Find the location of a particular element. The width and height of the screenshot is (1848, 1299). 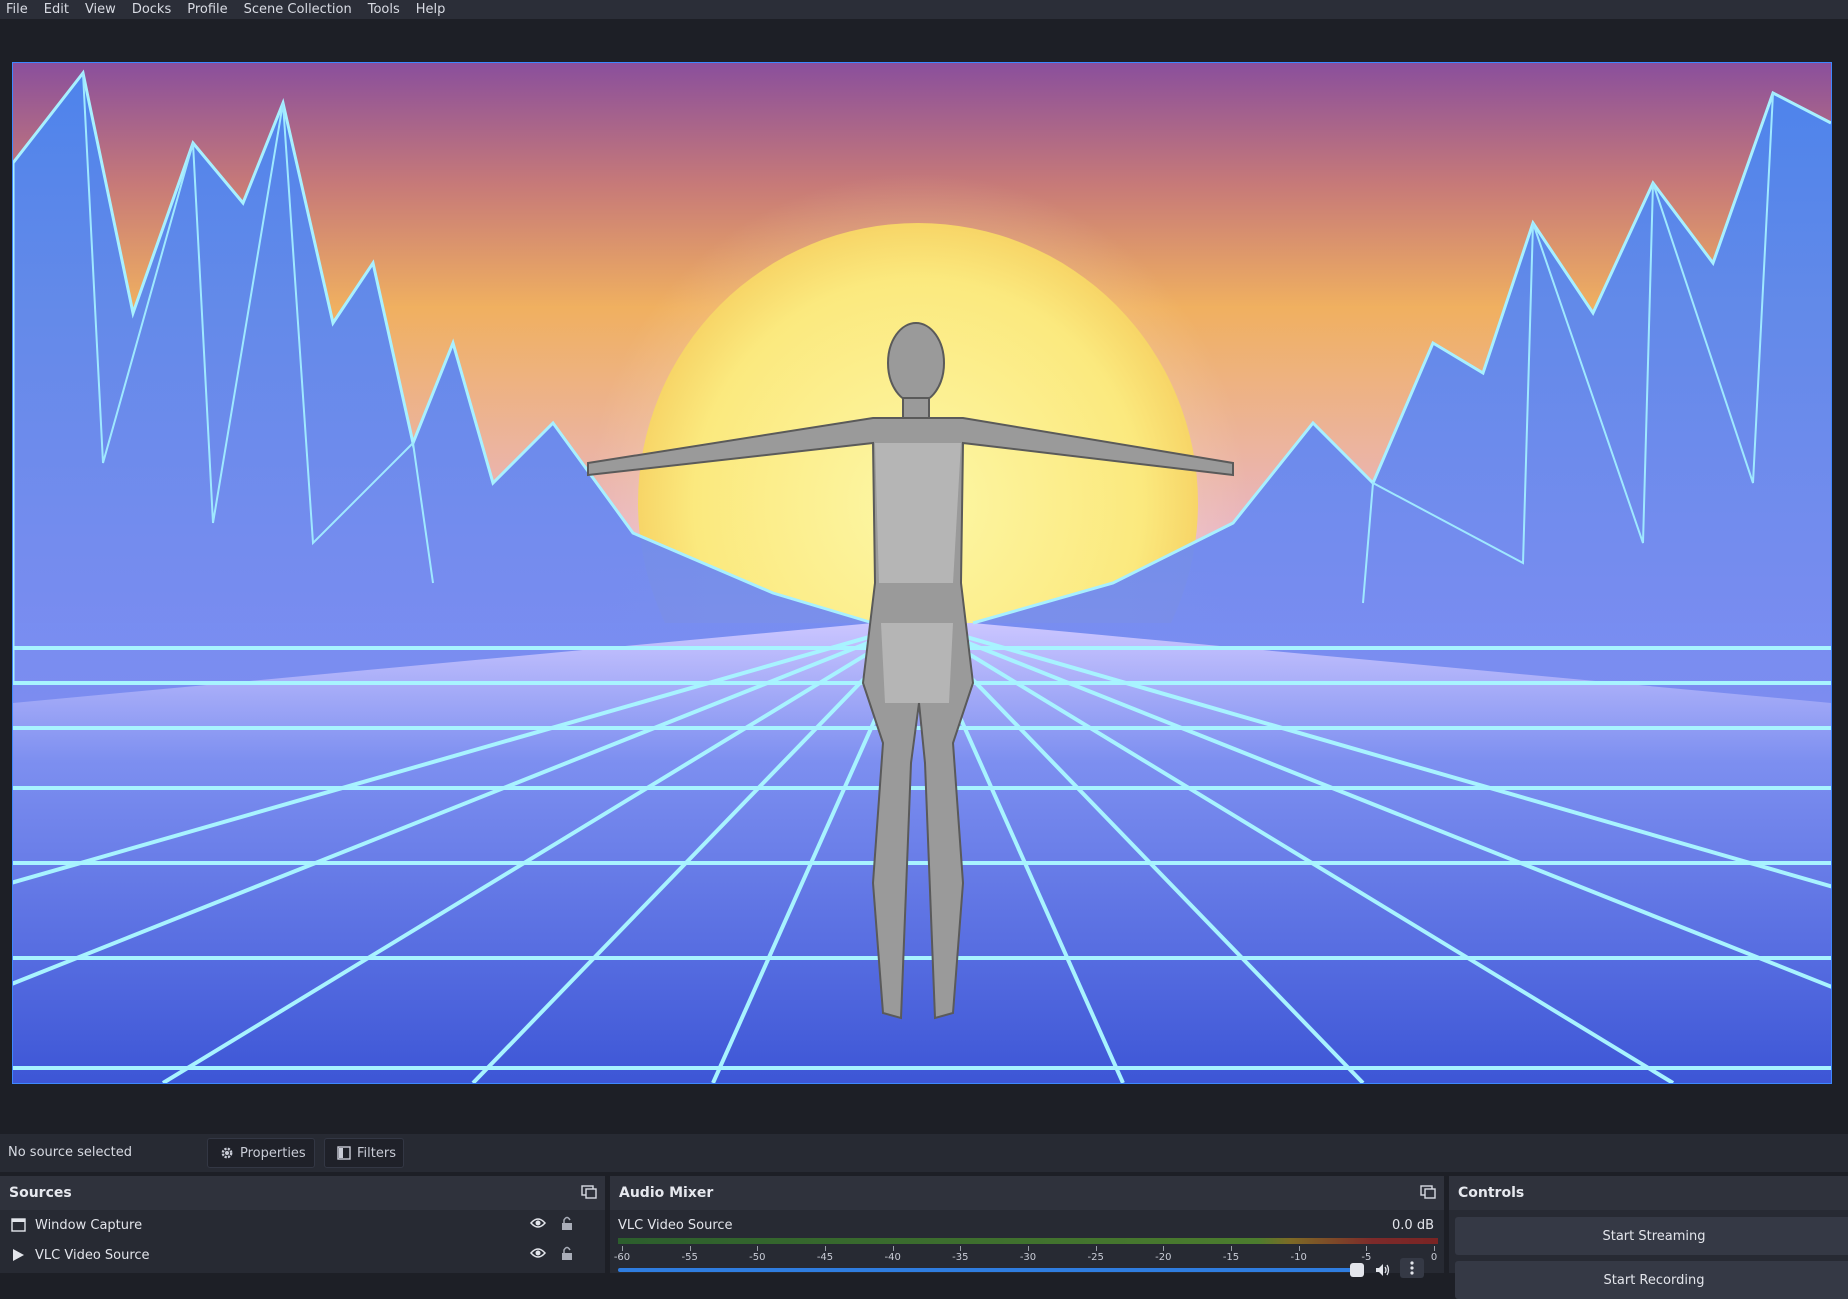

controls-dock: Controls Start Streaming Start Recording is located at coordinates (1648, 1237).